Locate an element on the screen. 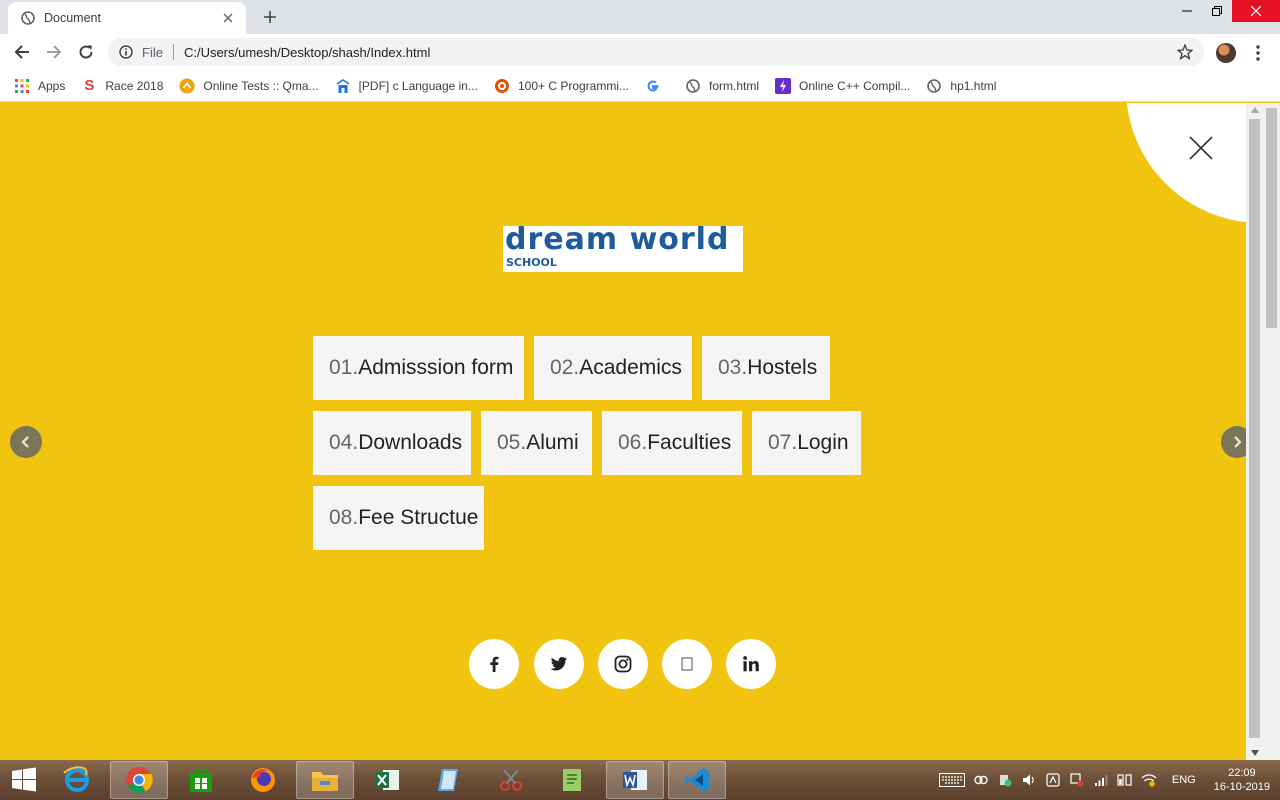  more-menu-icon is located at coordinates (1258, 53).